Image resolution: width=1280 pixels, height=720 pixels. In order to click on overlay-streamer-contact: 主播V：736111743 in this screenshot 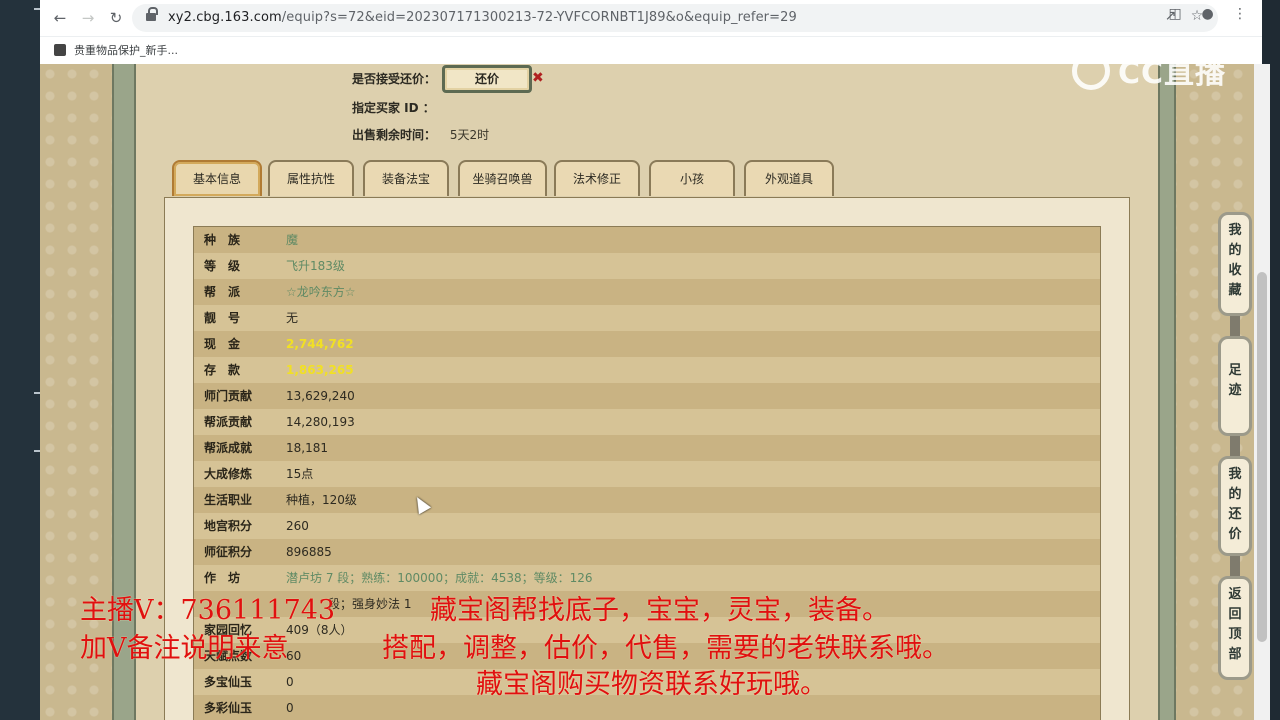, I will do `click(208, 610)`.